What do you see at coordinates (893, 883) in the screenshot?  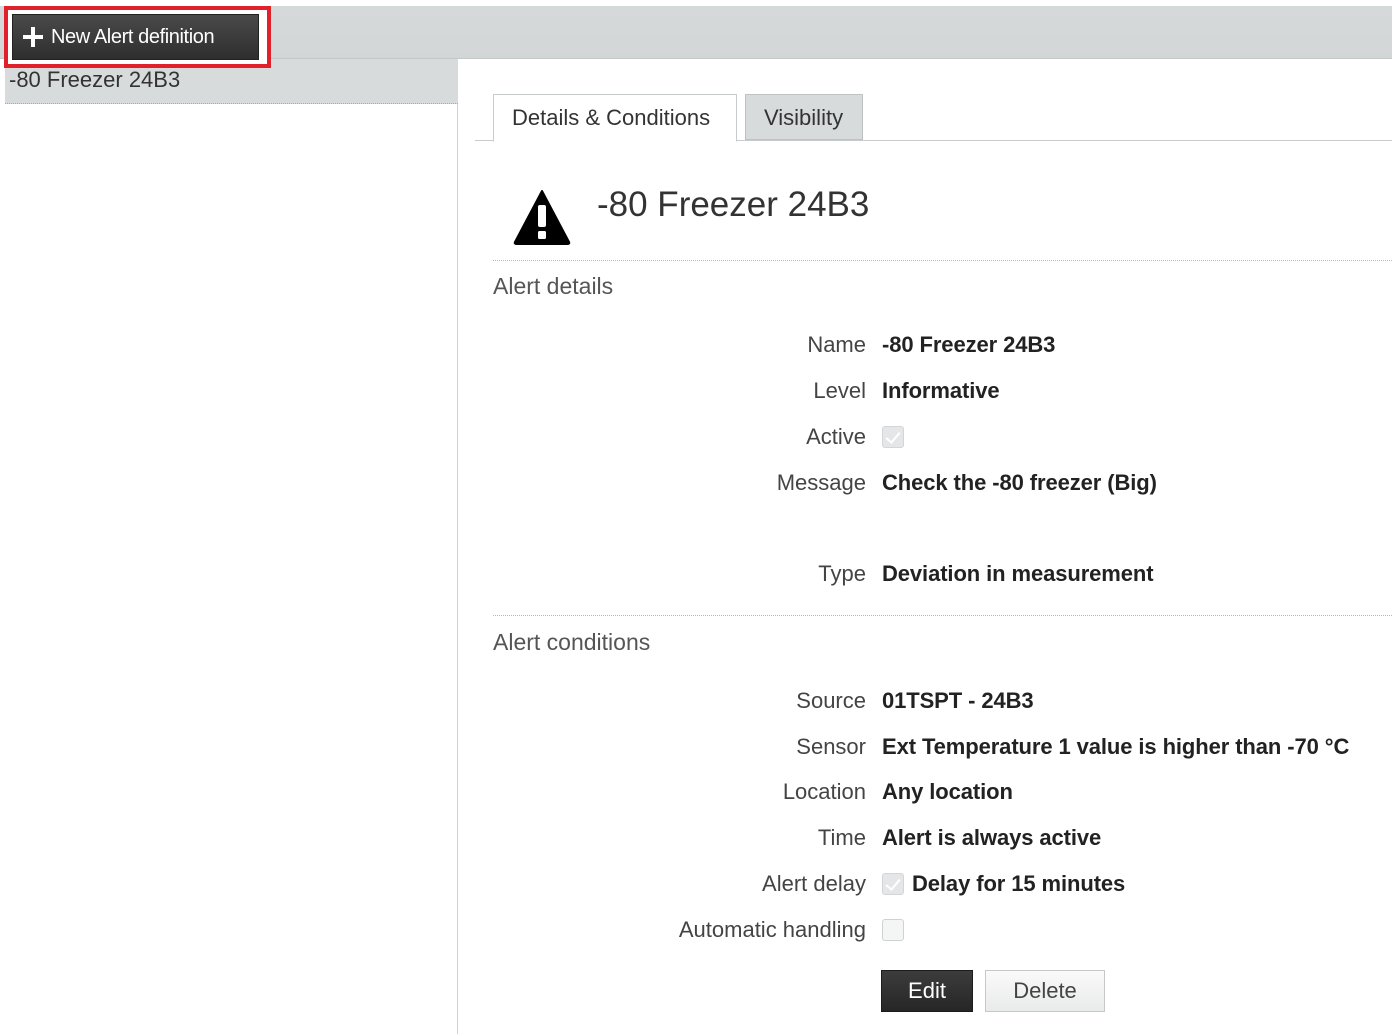 I see `alert-delay-checkbox` at bounding box center [893, 883].